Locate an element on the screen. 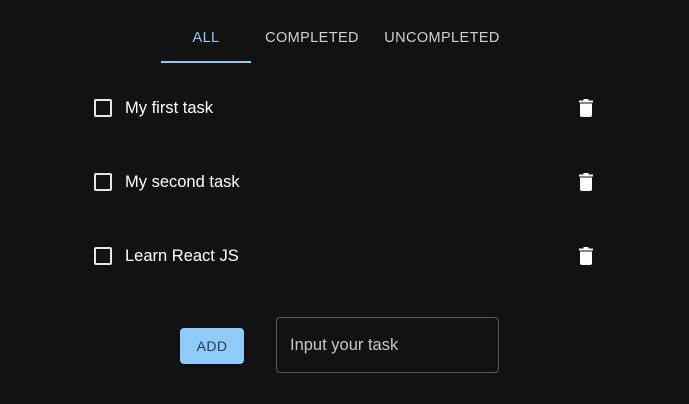  filter-tabs: ALL COMPLETED UNCOMPLETED is located at coordinates (336, 40).